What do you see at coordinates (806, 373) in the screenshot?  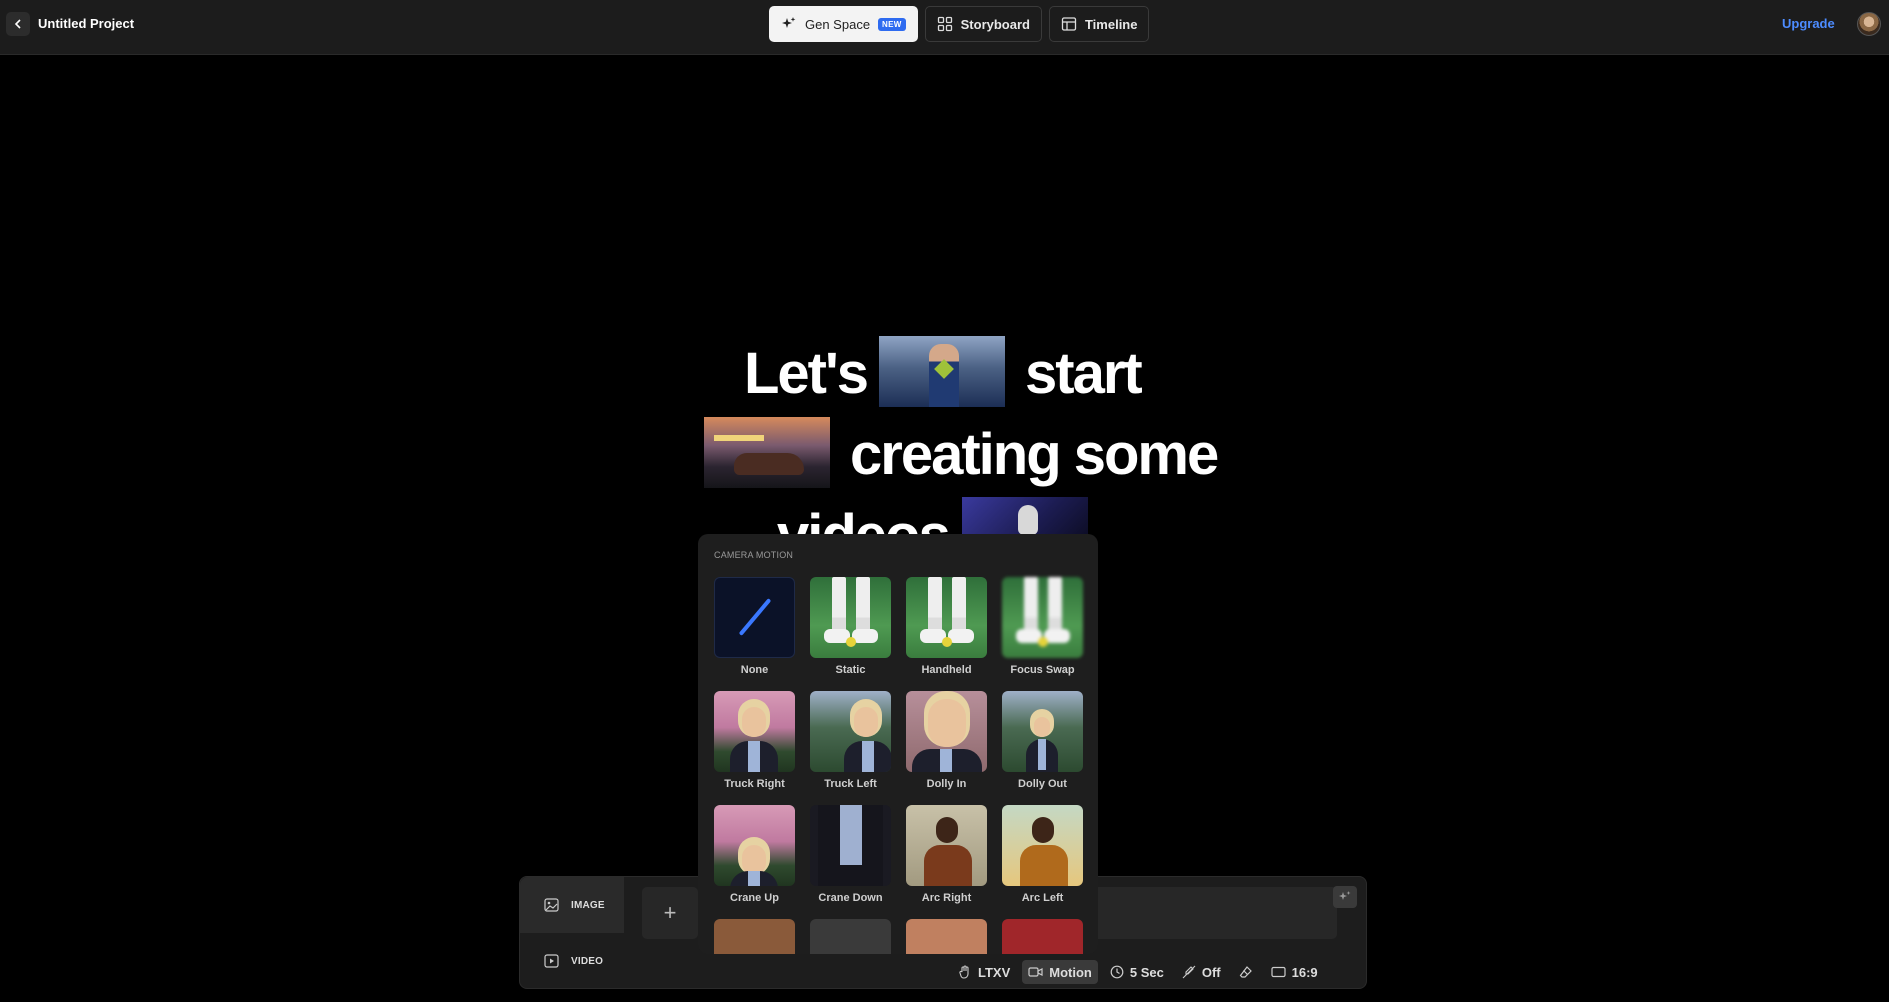 I see `hero-word-lets: Let's` at bounding box center [806, 373].